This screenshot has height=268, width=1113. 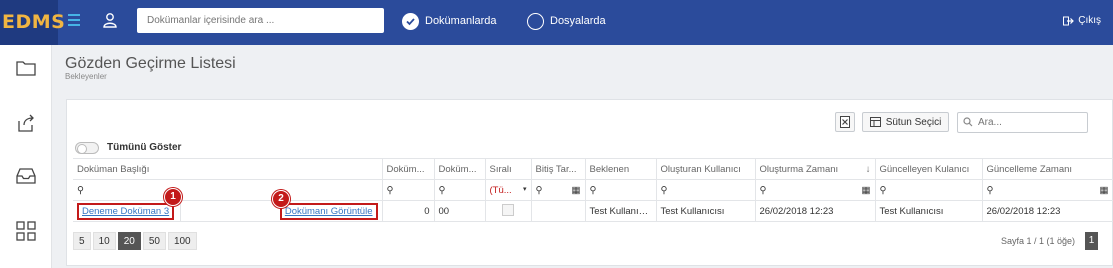 I want to click on apps-grid-icon, so click(x=26, y=231).